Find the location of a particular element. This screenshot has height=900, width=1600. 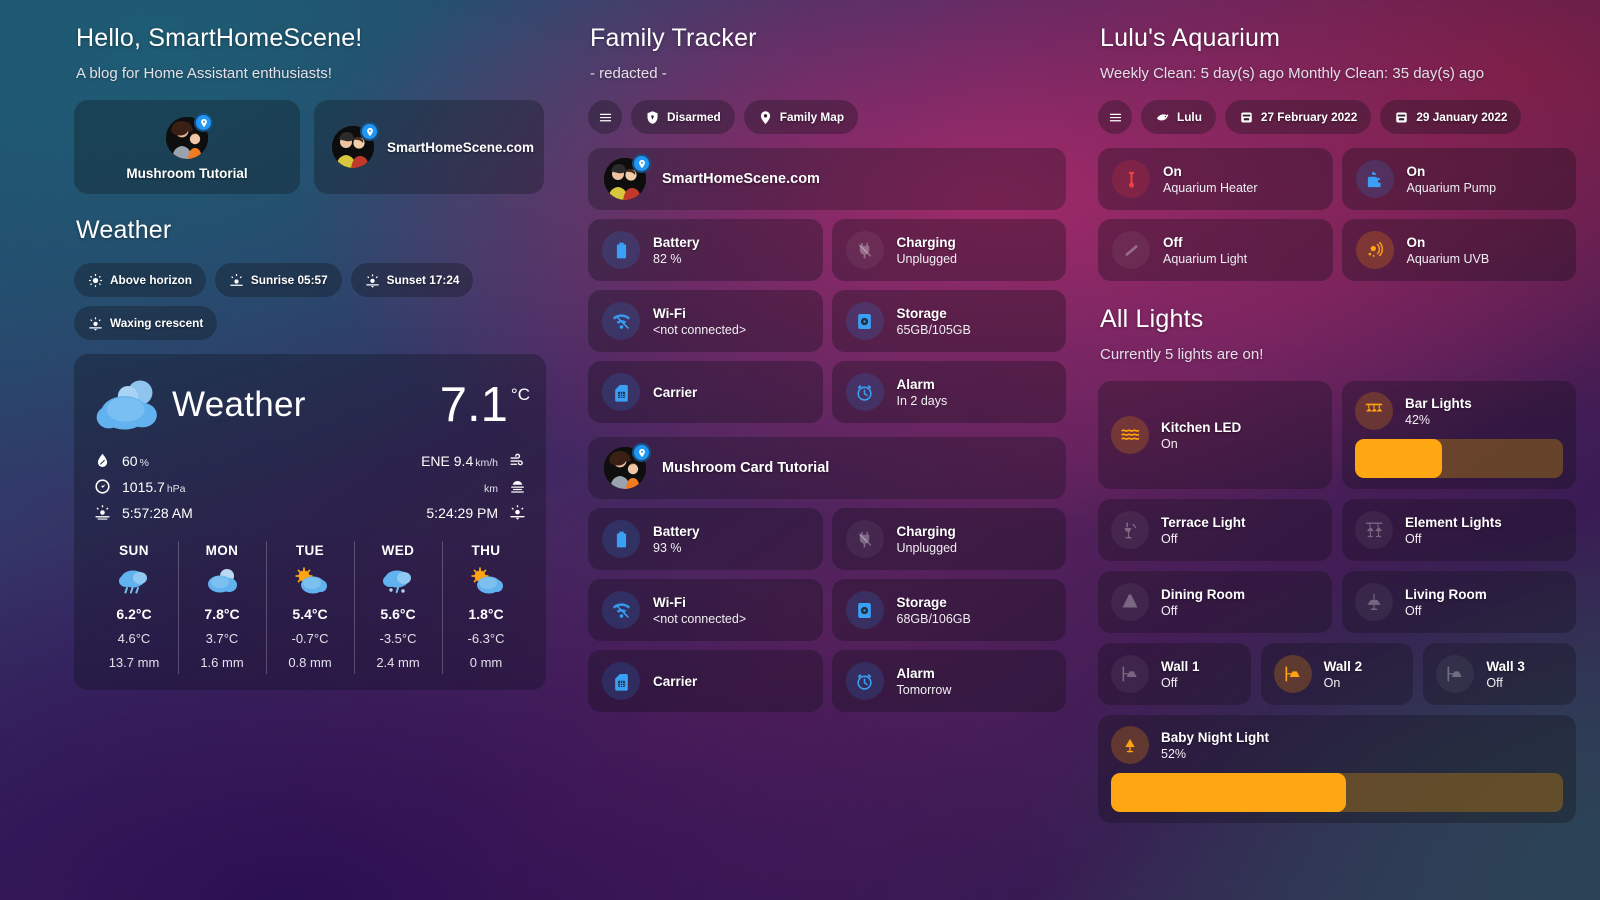

forecast-day-name: TUE is located at coordinates (310, 550).